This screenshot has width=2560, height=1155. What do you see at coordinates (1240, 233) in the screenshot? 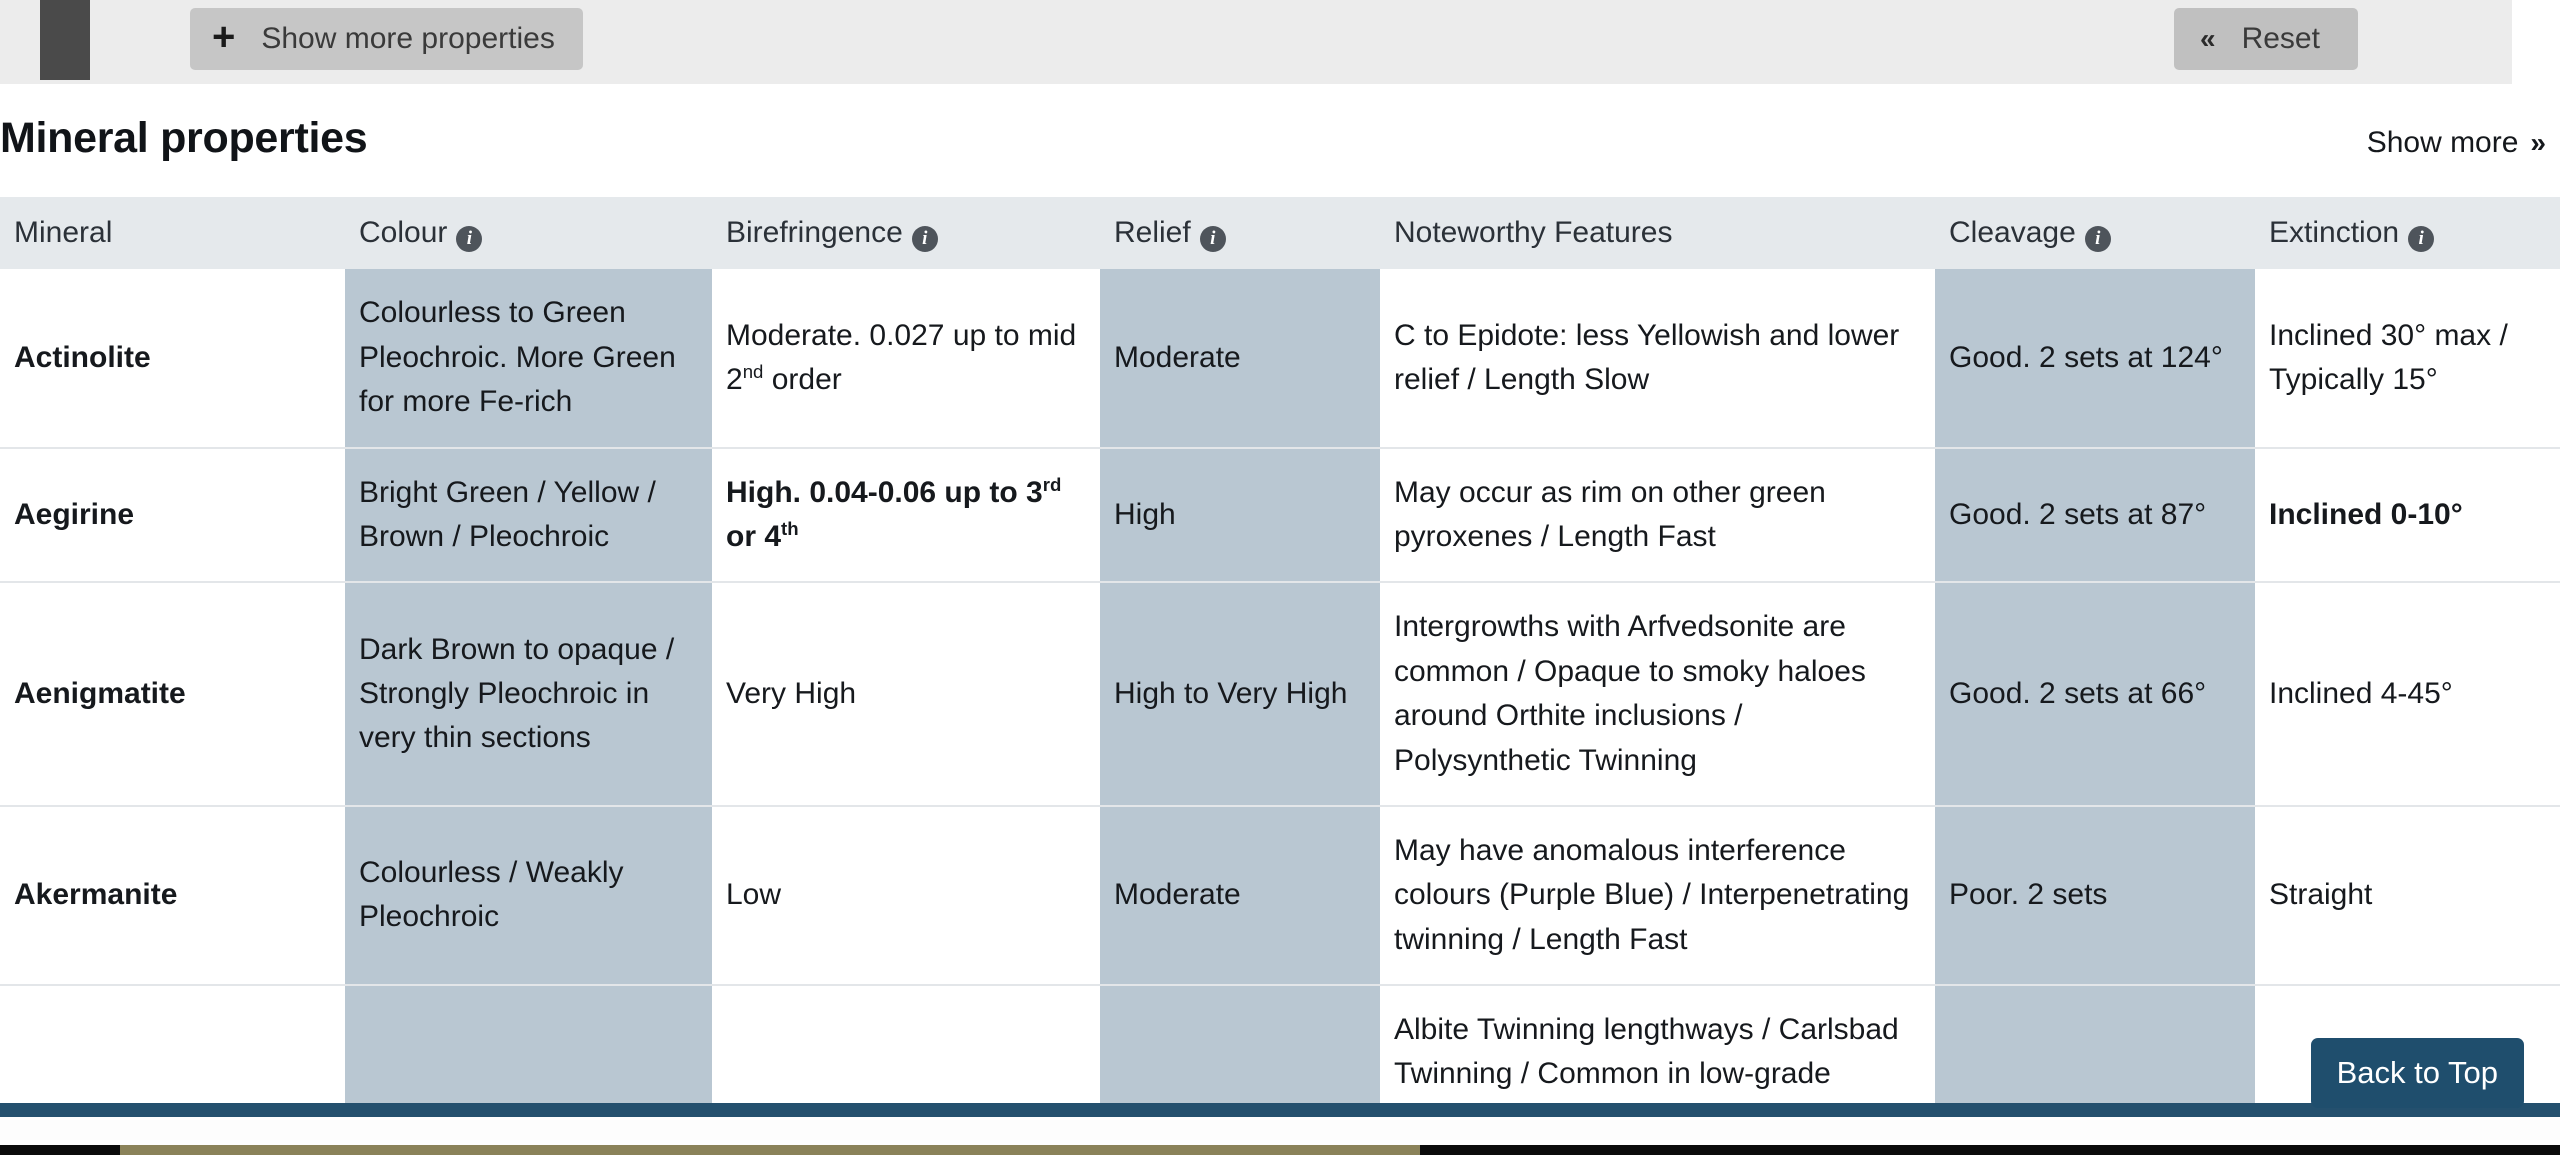
I see `column-header-relief: Relief i` at bounding box center [1240, 233].